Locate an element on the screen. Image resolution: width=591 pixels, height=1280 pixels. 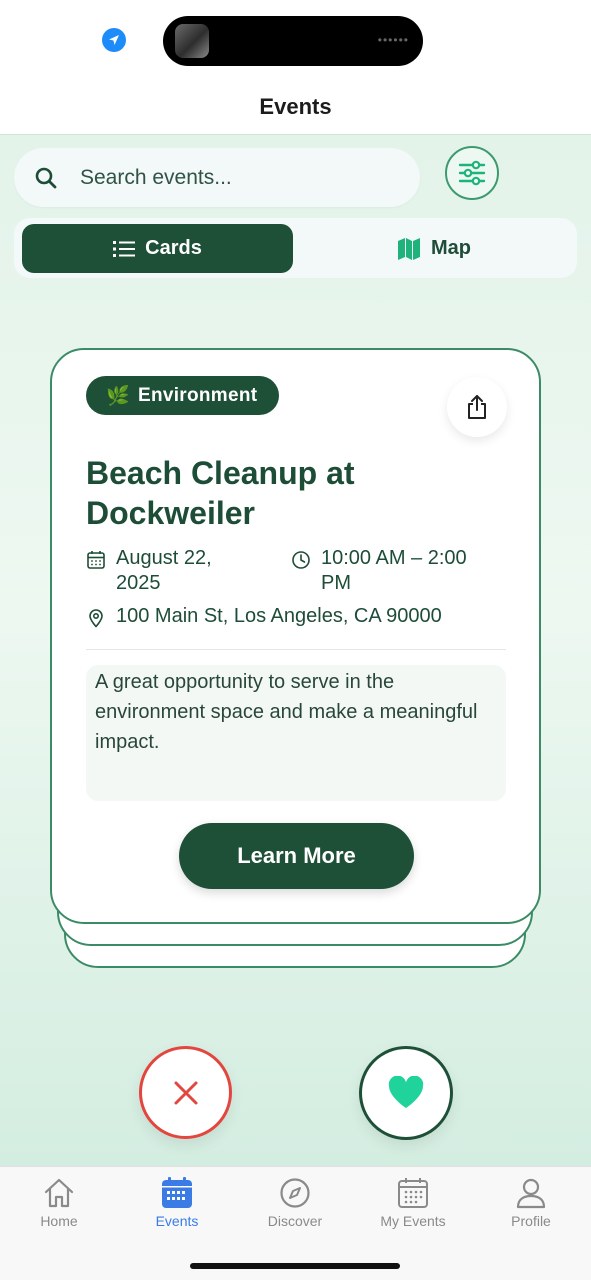
status-bar: •••••• is located at coordinates (295, 40).